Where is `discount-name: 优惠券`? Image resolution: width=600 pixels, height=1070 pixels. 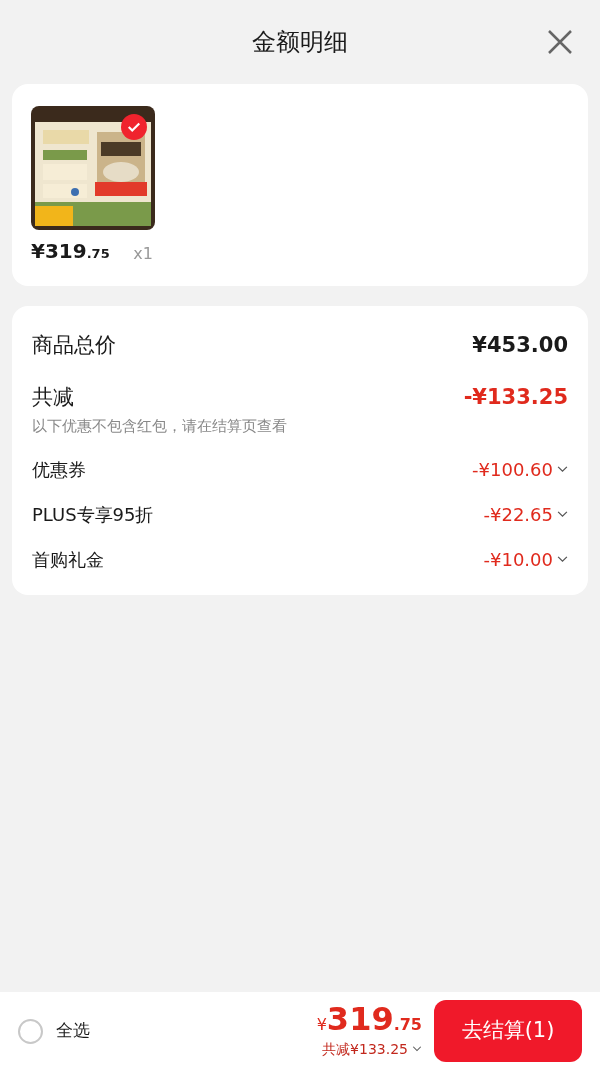
discount-name: 优惠券 is located at coordinates (59, 469).